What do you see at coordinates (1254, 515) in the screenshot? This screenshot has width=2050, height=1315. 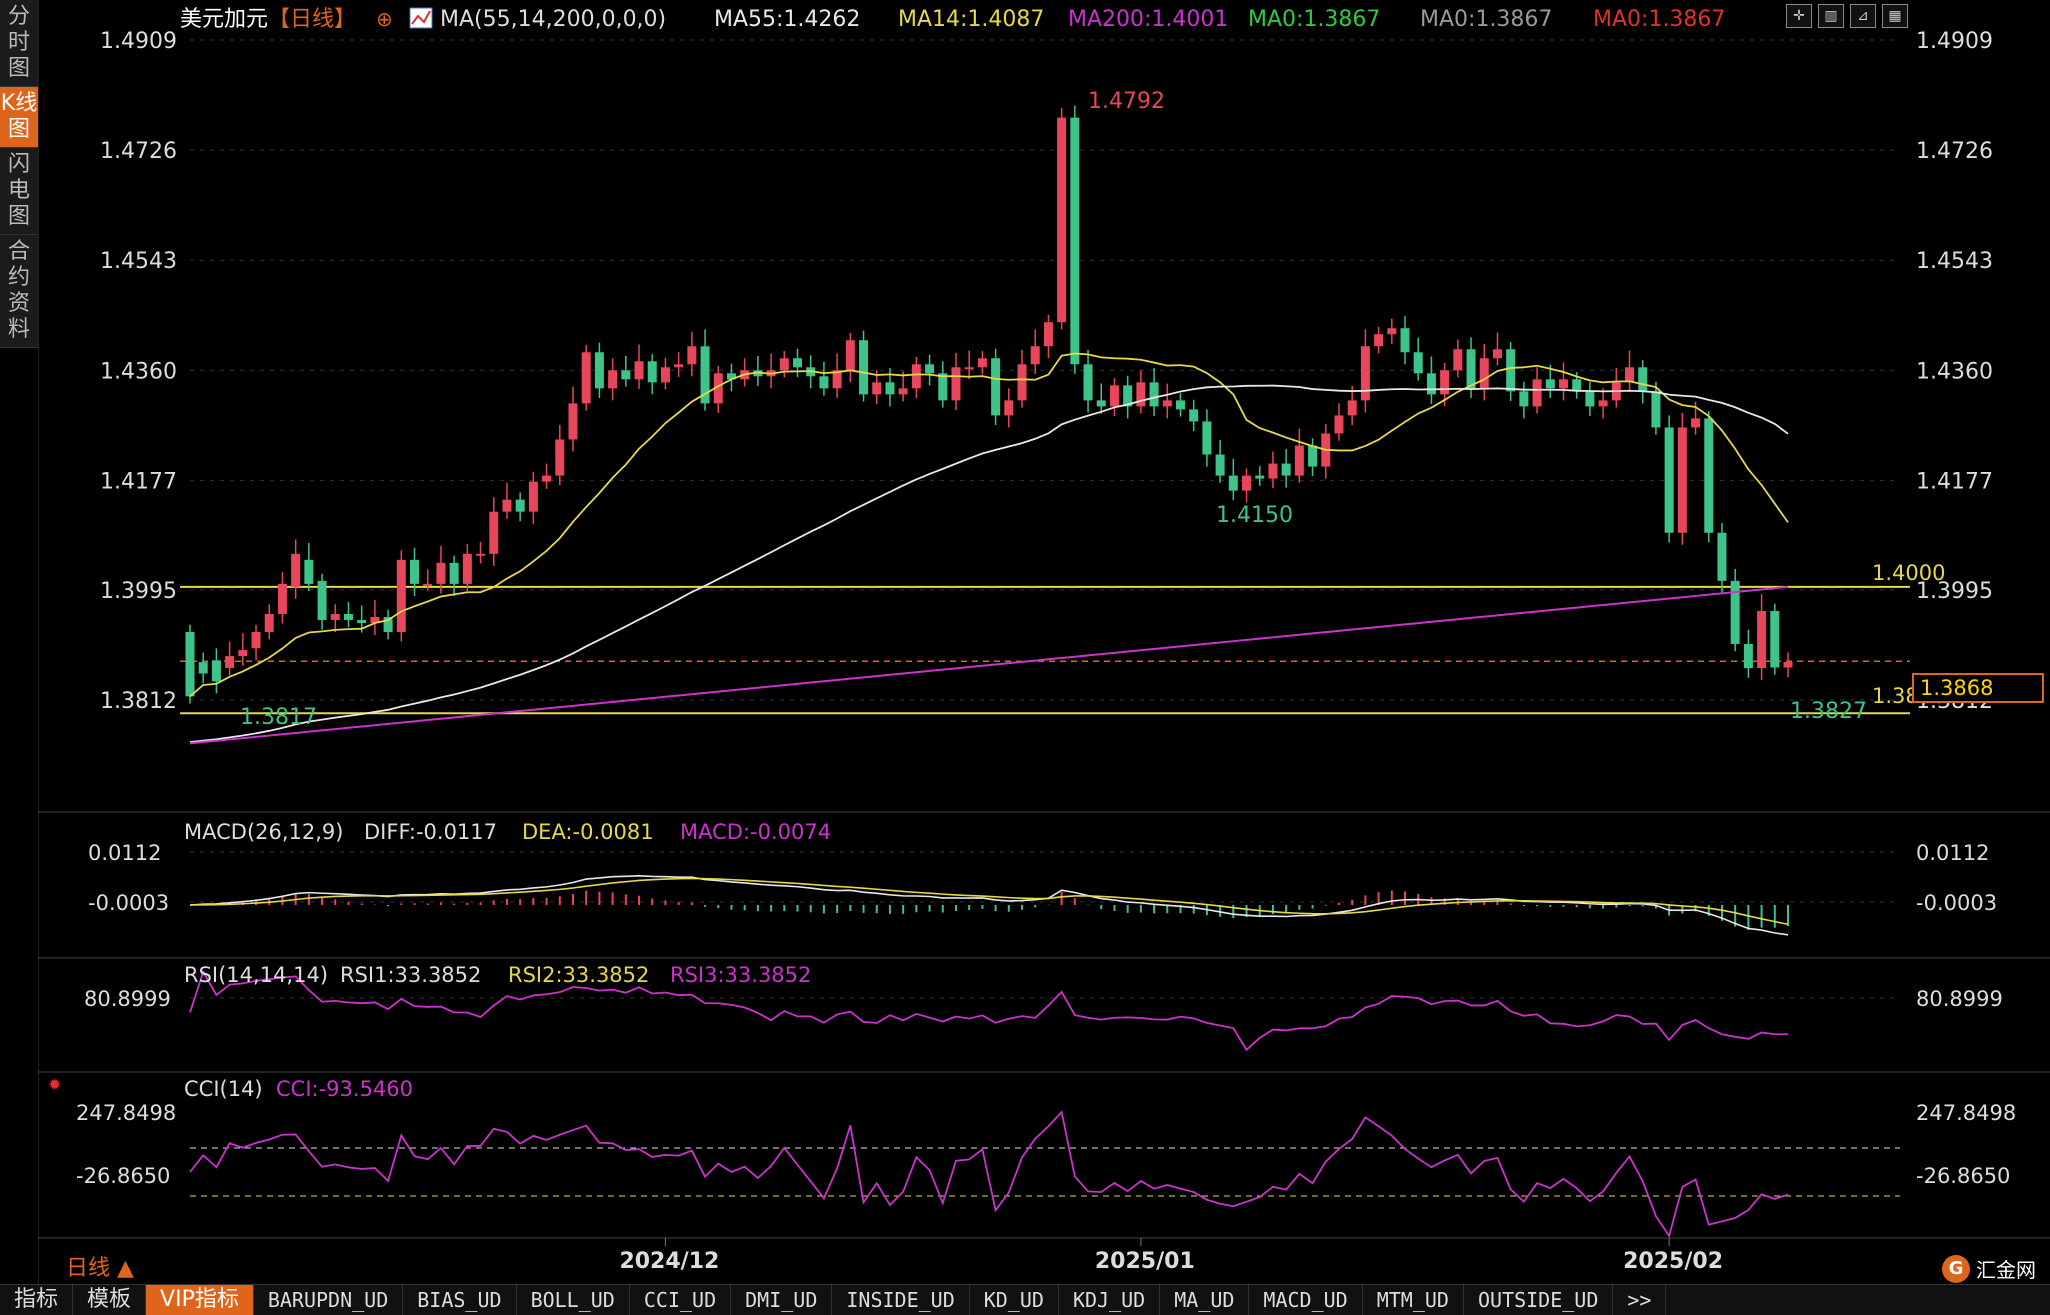 I see `low-feb-label: 1.4150` at bounding box center [1254, 515].